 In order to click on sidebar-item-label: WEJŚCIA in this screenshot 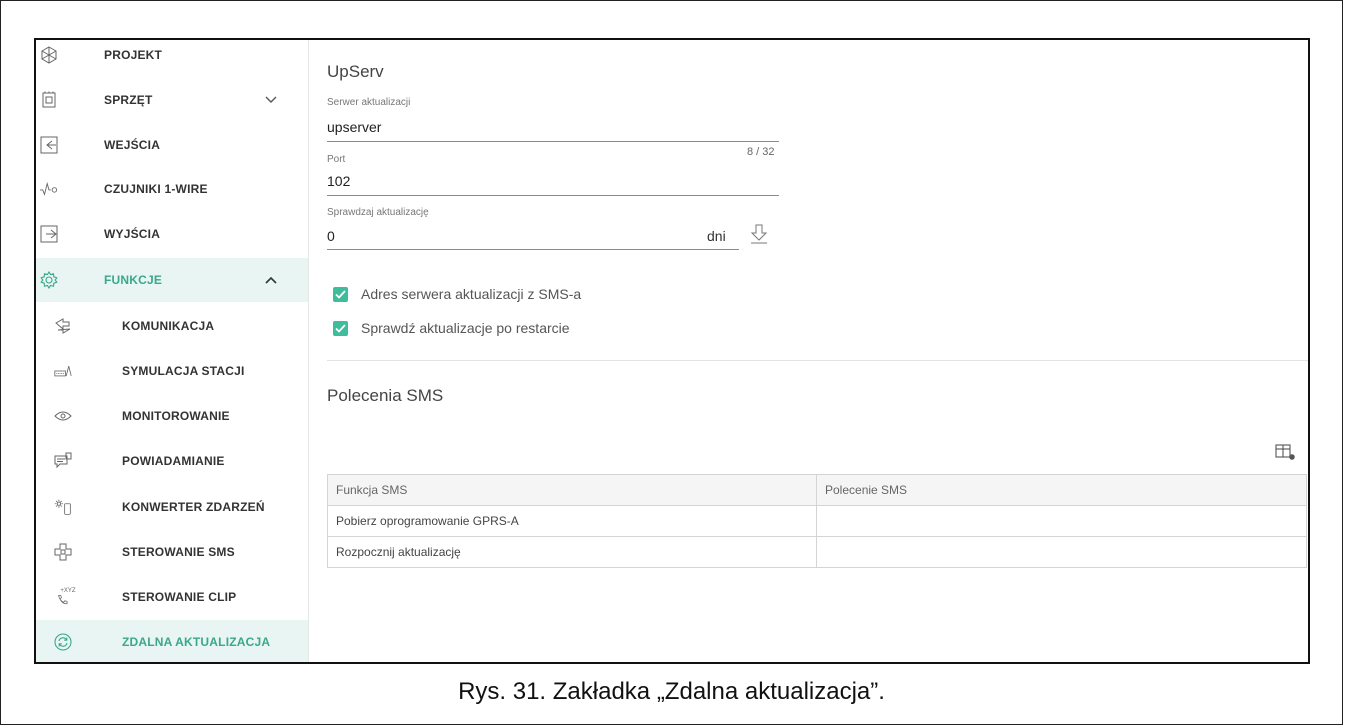, I will do `click(132, 145)`.